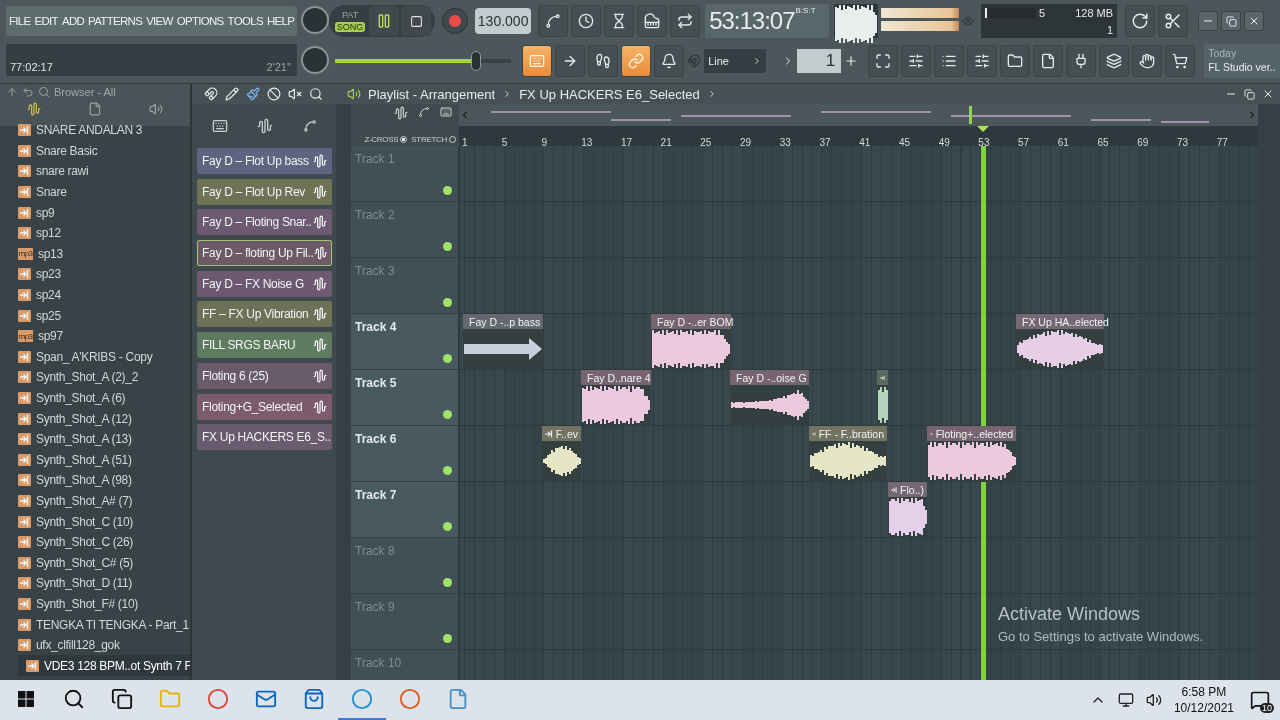  Describe the element at coordinates (104, 357) in the screenshot. I see `browser-item: Span_ A'KRIBS - Copy` at that location.